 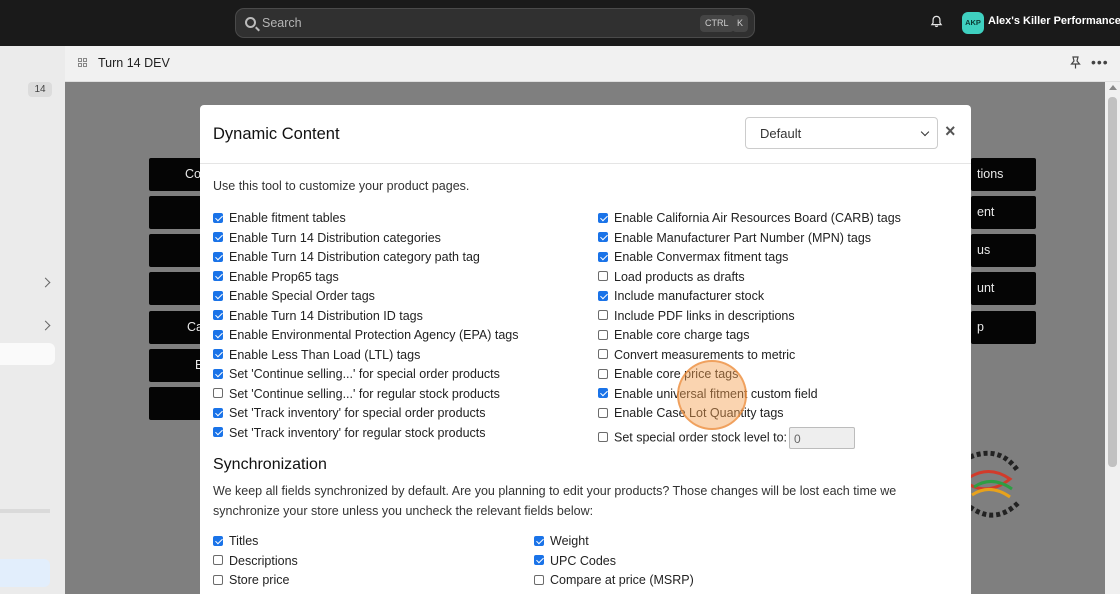 What do you see at coordinates (701, 257) in the screenshot?
I see `option-label: Enable Convermax fitment tags` at bounding box center [701, 257].